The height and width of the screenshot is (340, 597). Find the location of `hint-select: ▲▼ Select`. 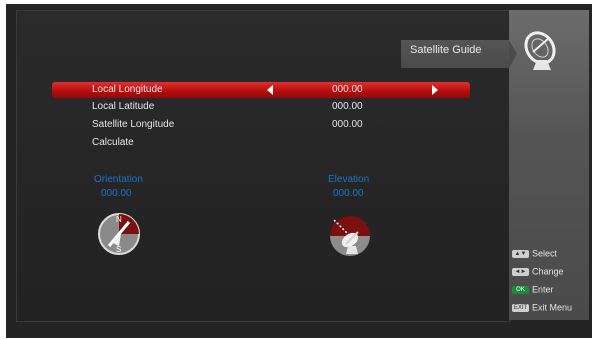

hint-select: ▲▼ Select is located at coordinates (534, 254).